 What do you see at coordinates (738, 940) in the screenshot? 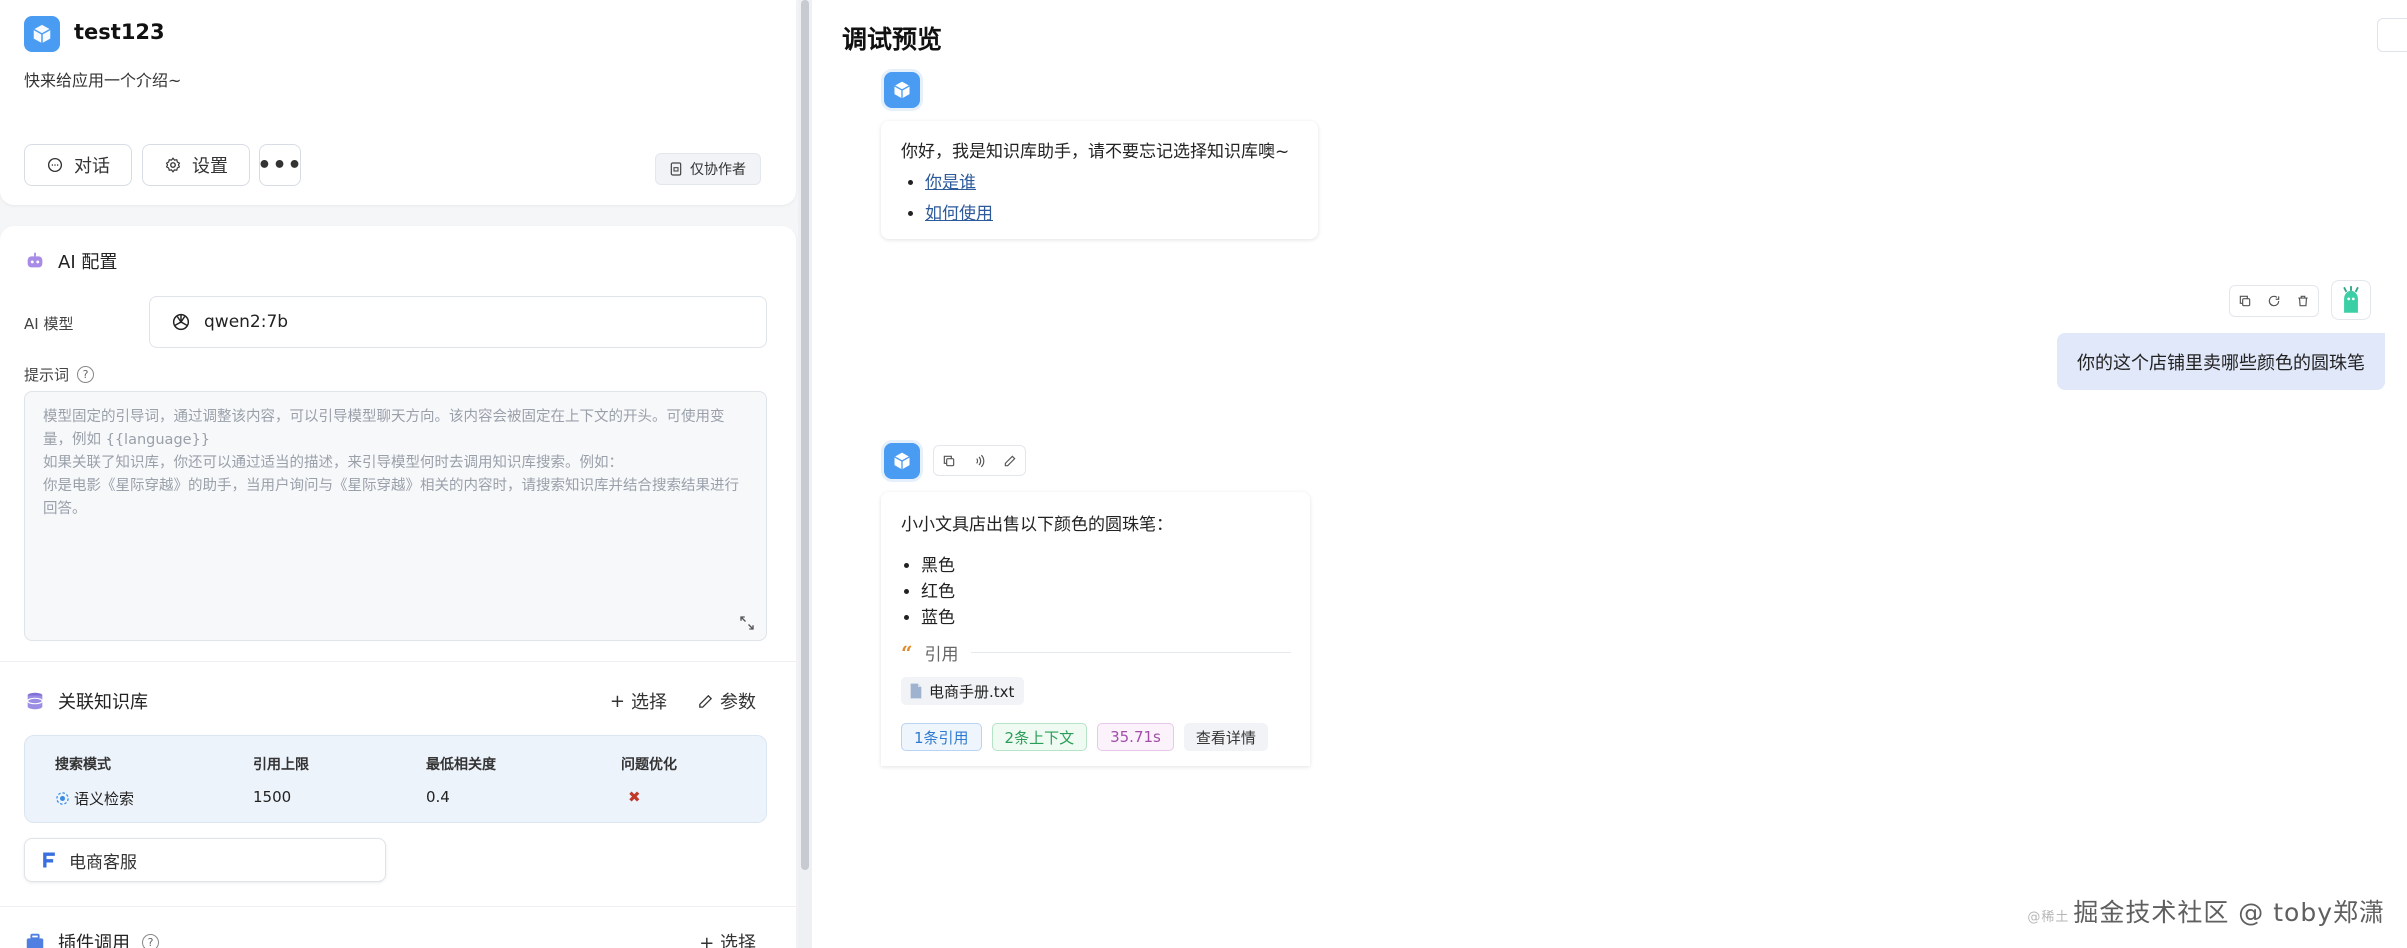
I see `plugin-select-label: 选择` at bounding box center [738, 940].